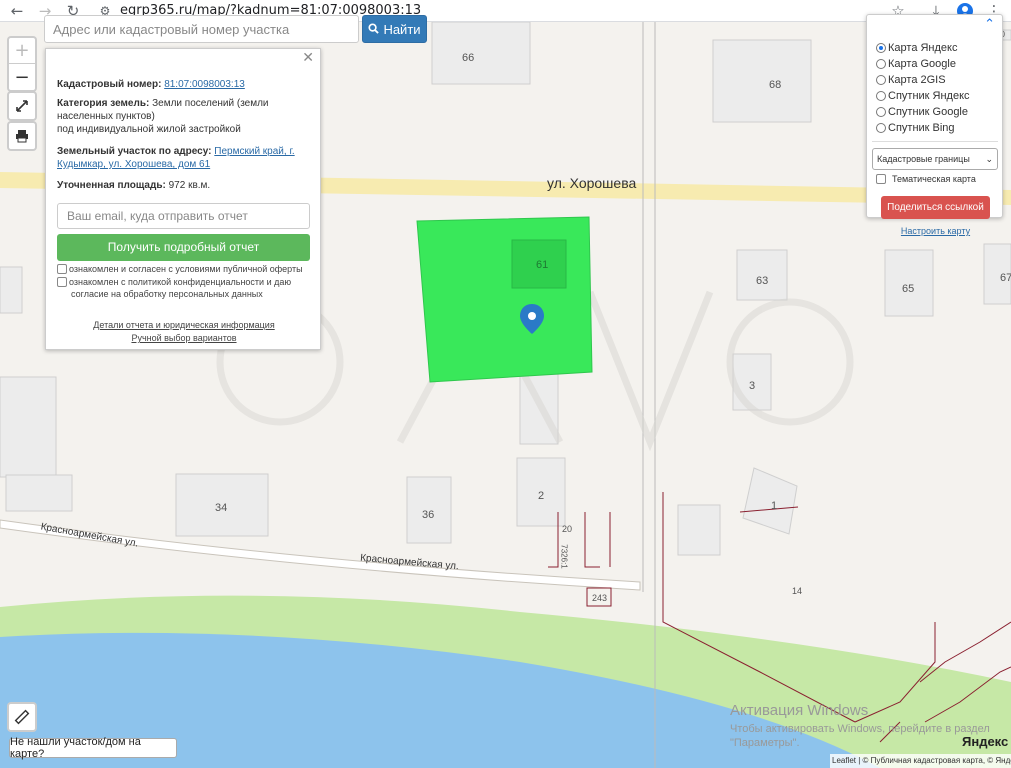  I want to click on layer-option: Карта 2GIS, so click(911, 79).